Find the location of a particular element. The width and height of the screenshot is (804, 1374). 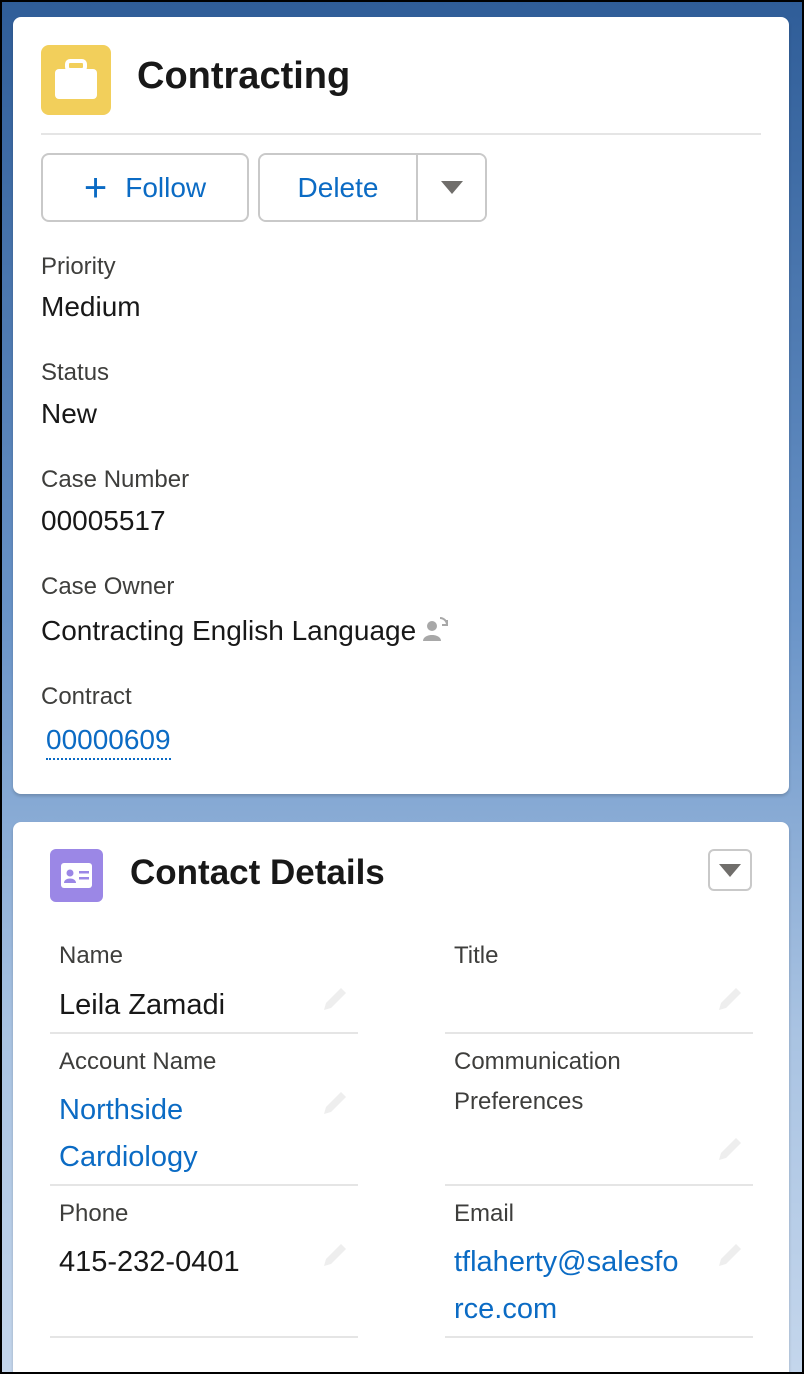

priority-label: Priority is located at coordinates (78, 266).